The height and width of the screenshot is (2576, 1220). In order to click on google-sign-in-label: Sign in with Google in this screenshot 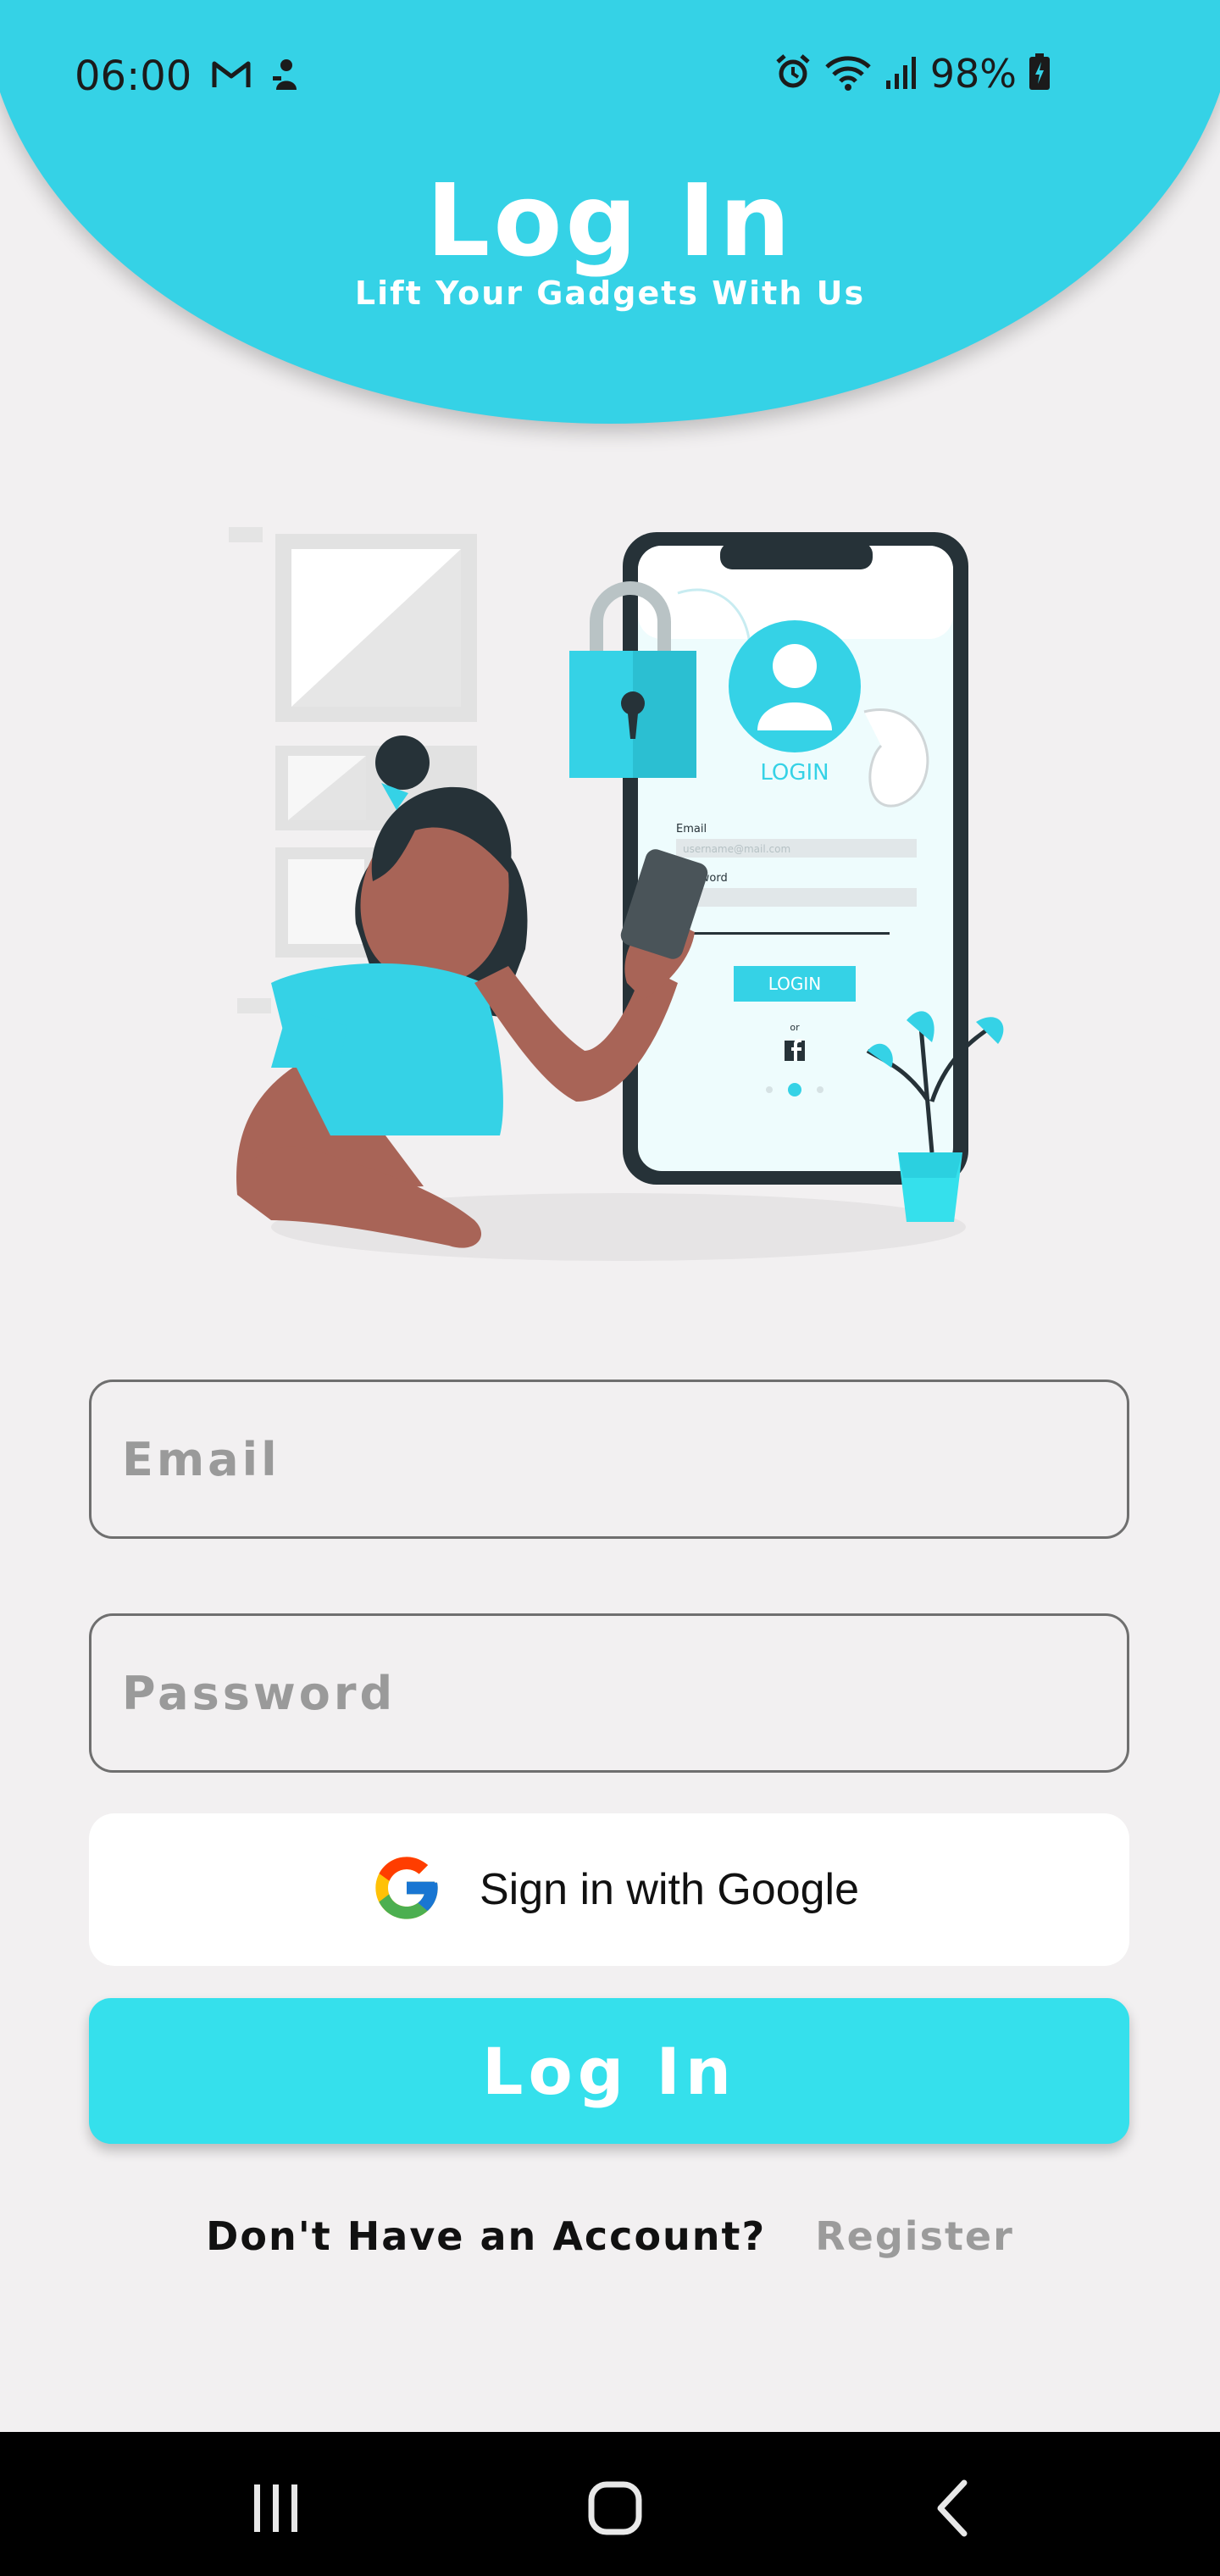, I will do `click(669, 1889)`.